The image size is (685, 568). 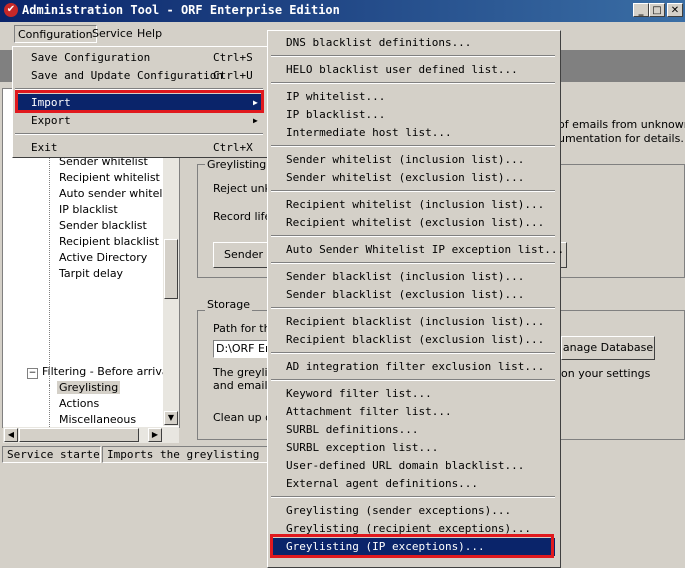 I want to click on scroll-thumb, so click(x=171, y=269).